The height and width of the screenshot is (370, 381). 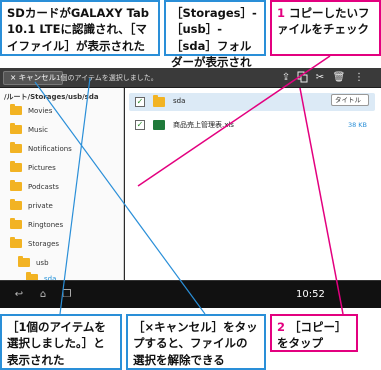 What do you see at coordinates (43, 295) in the screenshot?
I see `home-icon: ⌂` at bounding box center [43, 295].